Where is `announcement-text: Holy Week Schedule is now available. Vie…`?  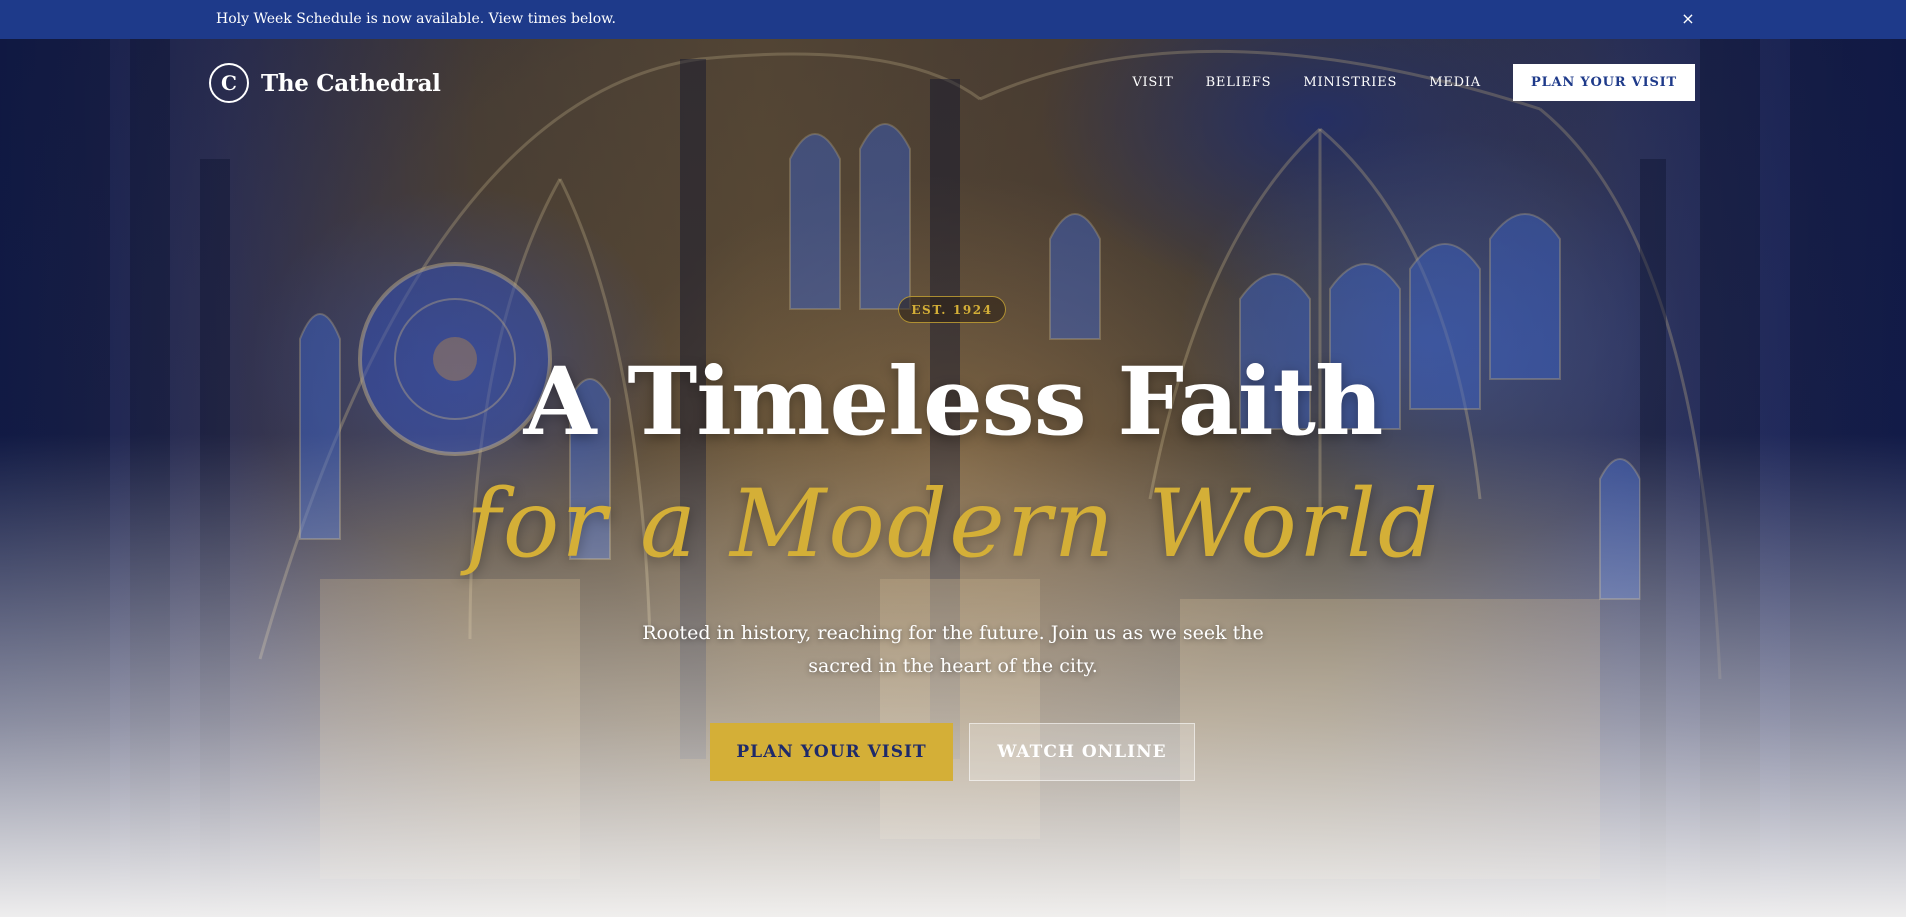
announcement-text: Holy Week Schedule is now available. Vie… is located at coordinates (416, 19).